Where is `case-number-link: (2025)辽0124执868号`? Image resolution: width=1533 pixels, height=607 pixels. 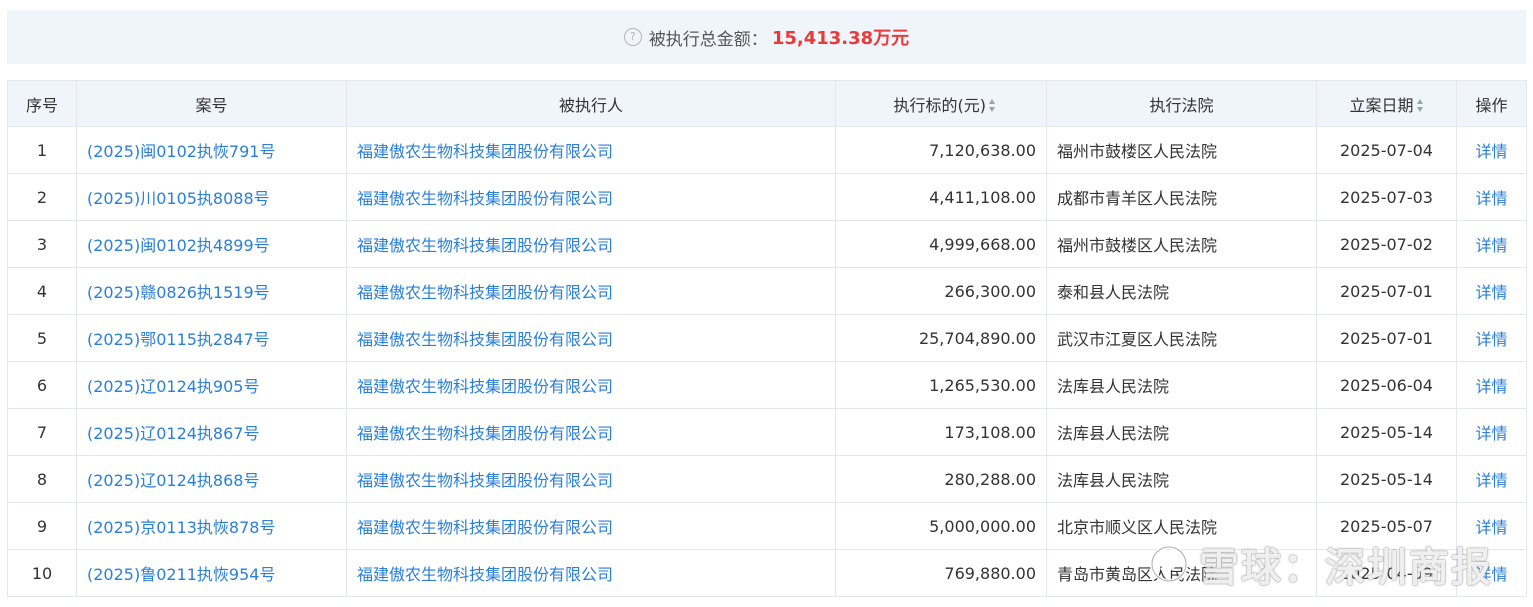 case-number-link: (2025)辽0124执868号 is located at coordinates (173, 480).